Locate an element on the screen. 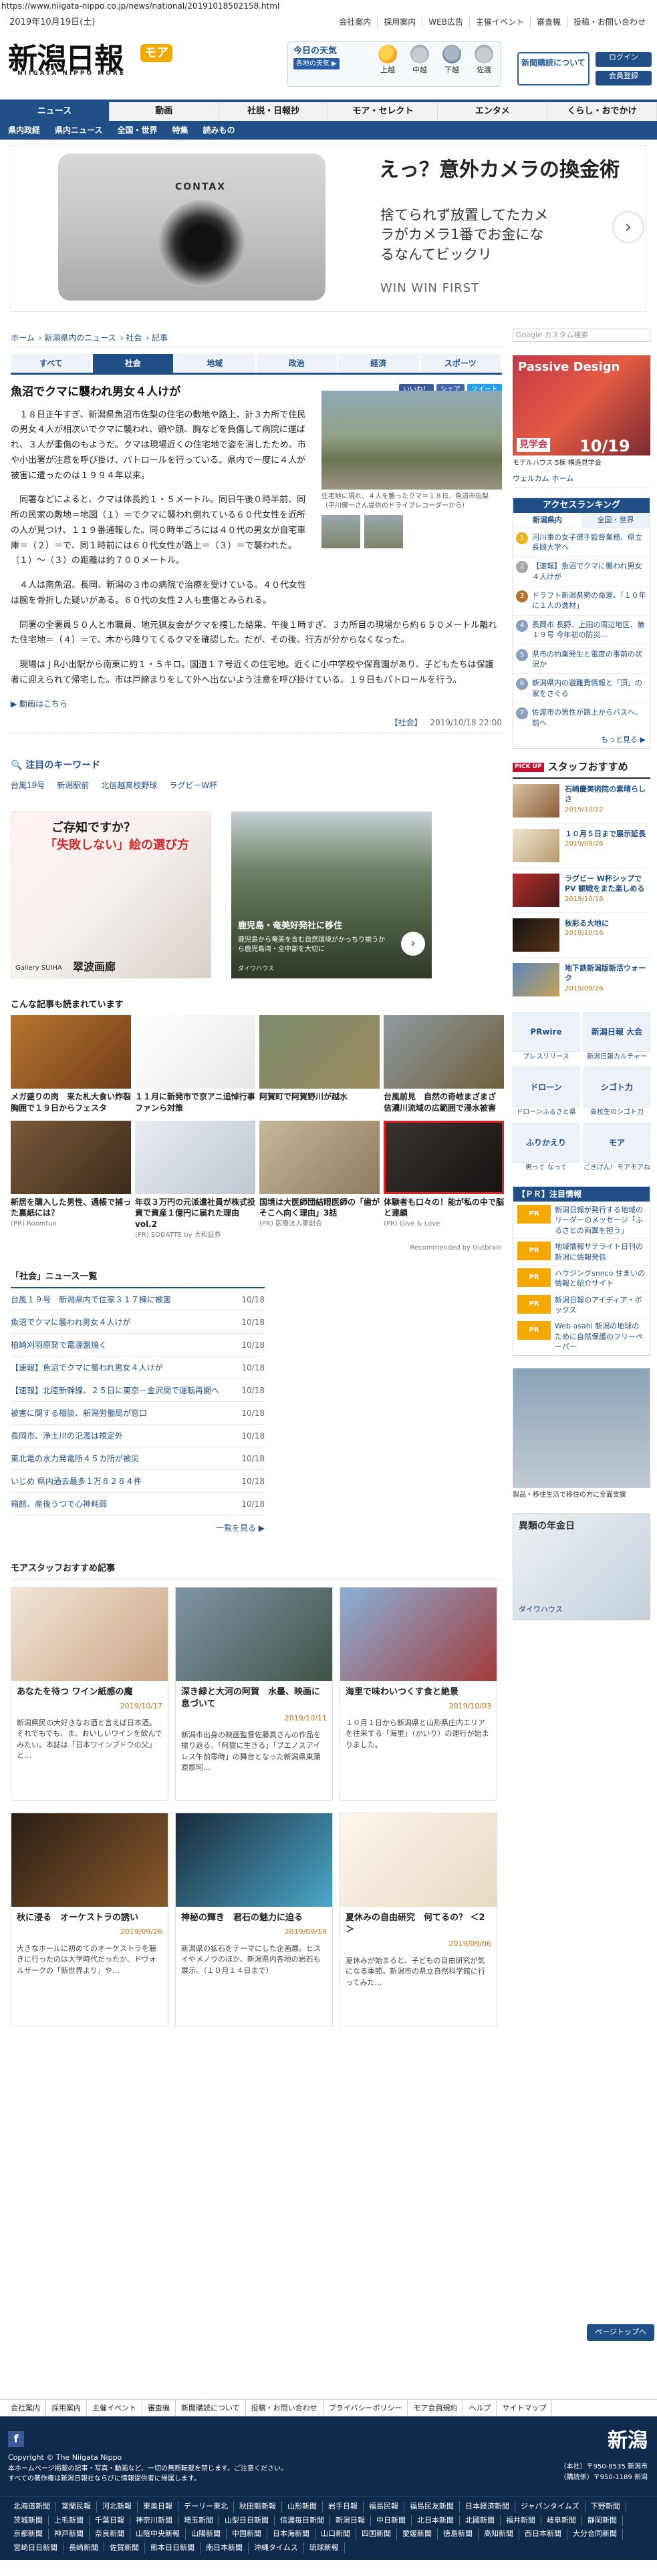  logo-caption: 男って なって is located at coordinates (546, 1168).